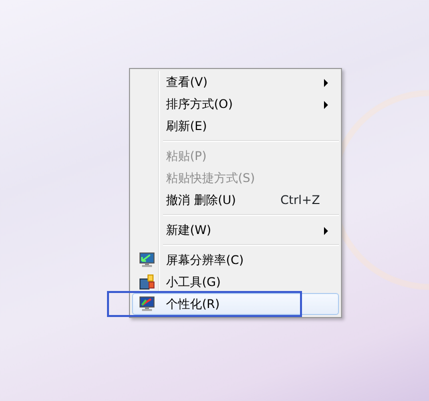 Image resolution: width=429 pixels, height=401 pixels. Describe the element at coordinates (235, 126) in the screenshot. I see `menu-item: 刷新(E)` at that location.